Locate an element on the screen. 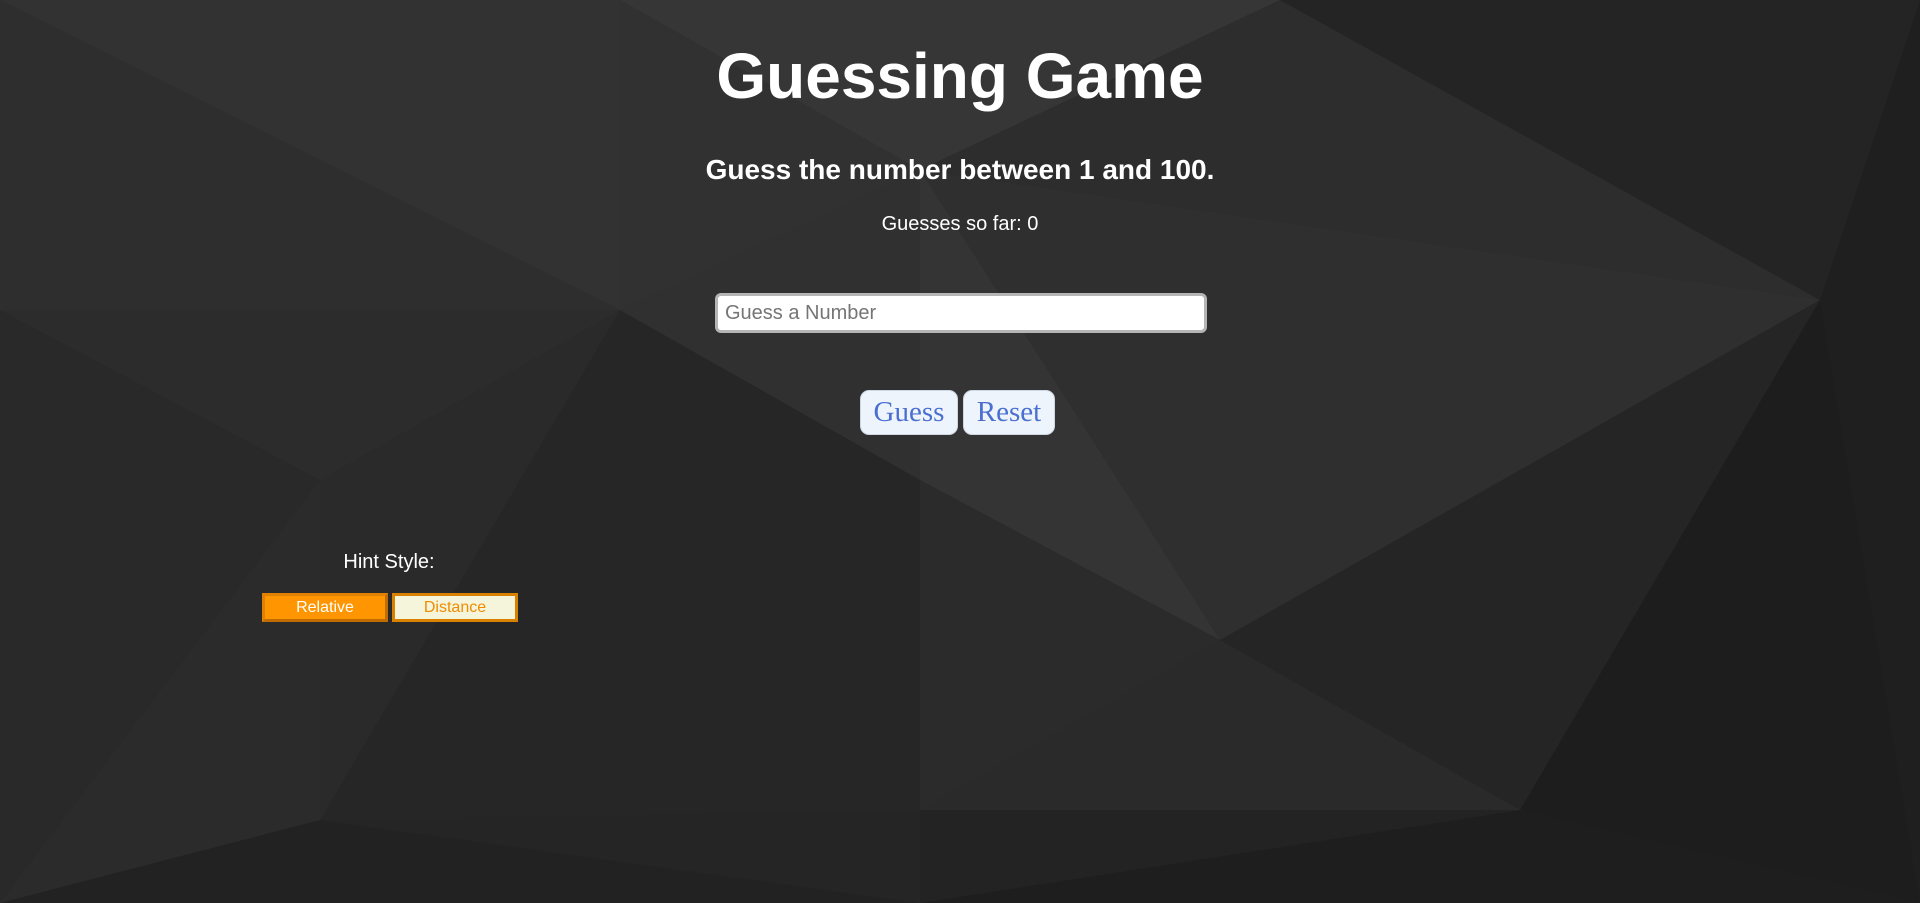 Image resolution: width=1920 pixels, height=903 pixels. hint-distance-button: Distance is located at coordinates (455, 607).